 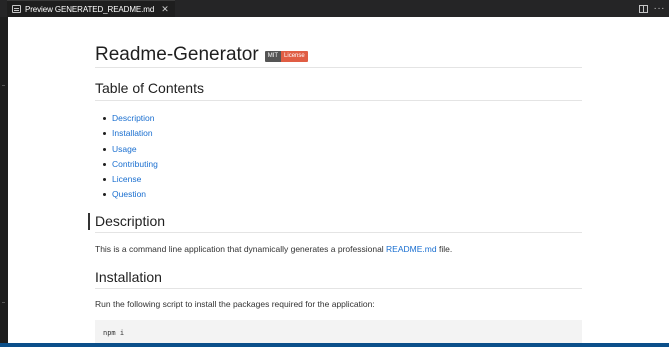 I want to click on toc-link-usage: Usage, so click(x=130, y=149).